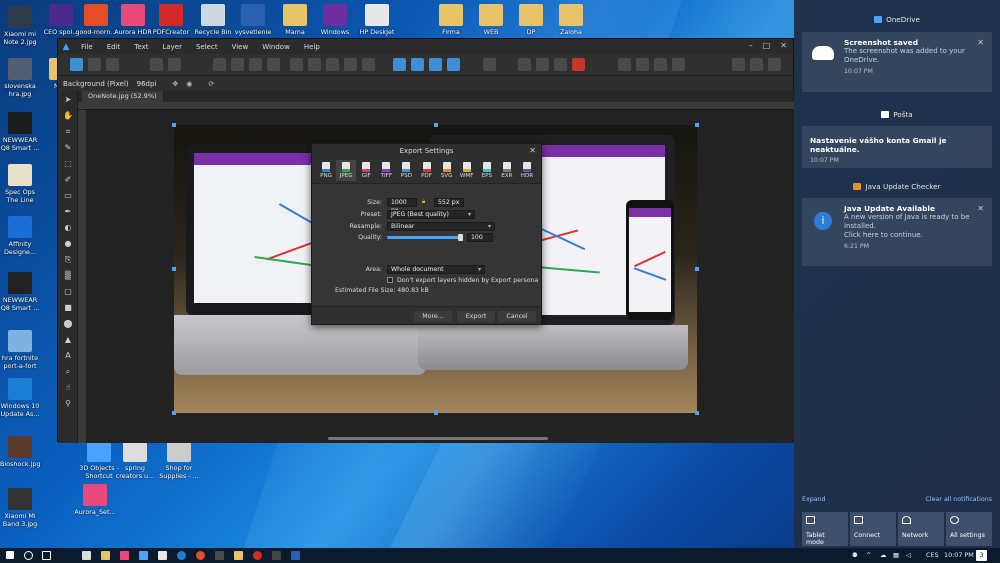 The width and height of the screenshot is (1000, 563). Describe the element at coordinates (68, 132) in the screenshot. I see `crop-tool-icon: ⌗` at that location.